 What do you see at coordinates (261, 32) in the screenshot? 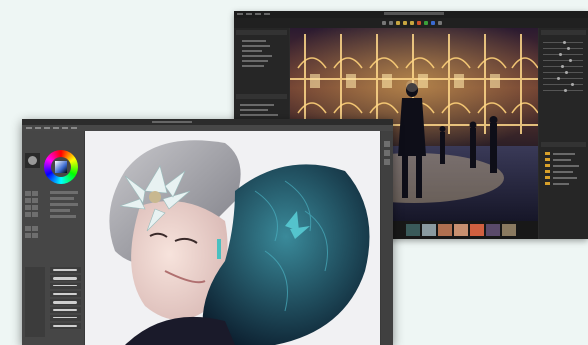
I see `folders-panel-header` at bounding box center [261, 32].